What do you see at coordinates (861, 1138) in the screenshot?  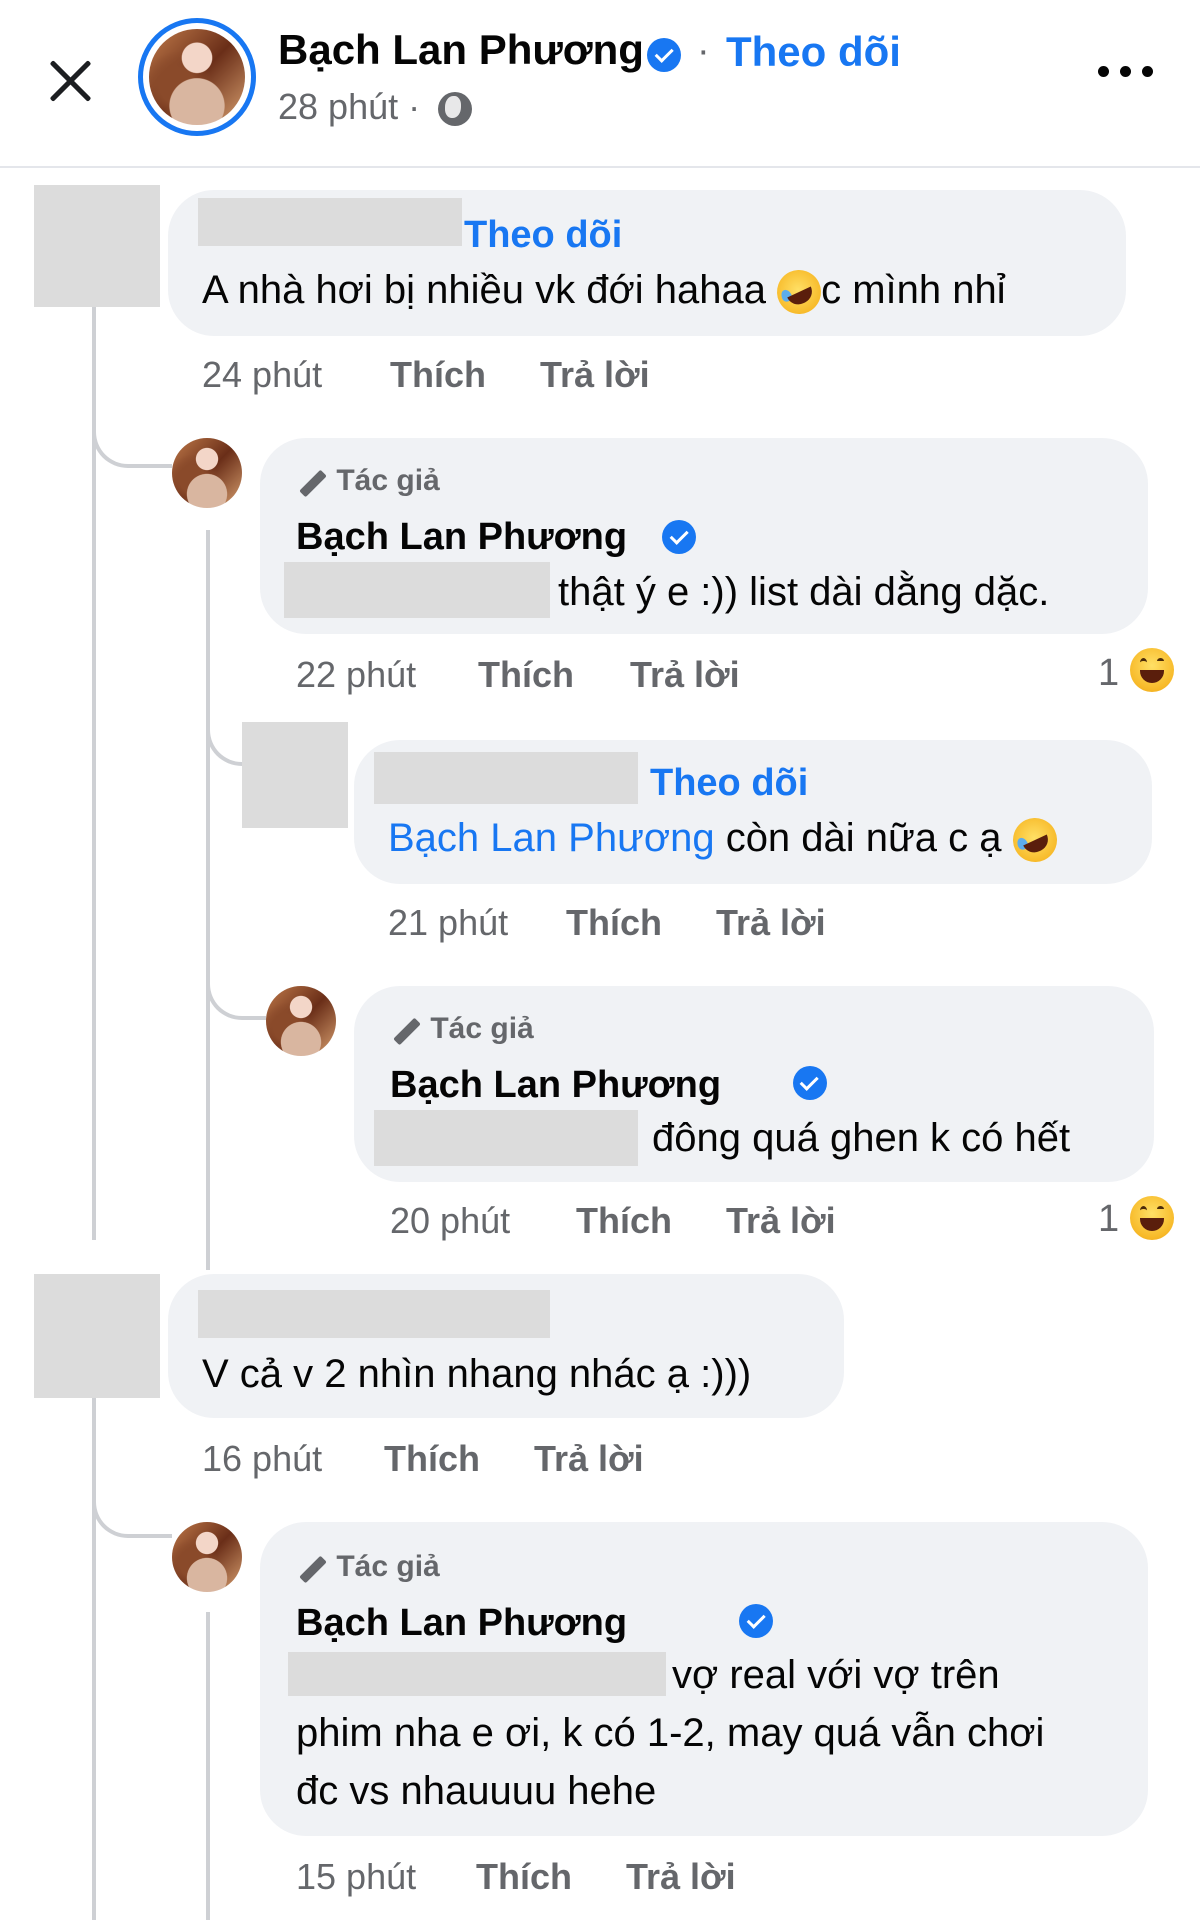 I see `comment-text: đông quá ghen k có hết` at bounding box center [861, 1138].